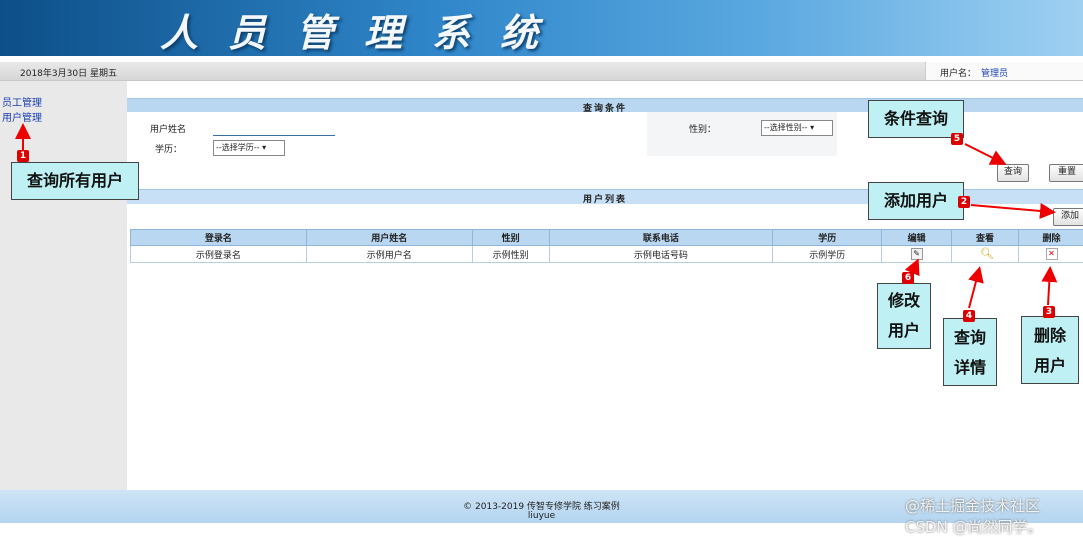 This screenshot has width=1083, height=537. I want to click on callout-edit-user-text: 修改用户, so click(904, 316).